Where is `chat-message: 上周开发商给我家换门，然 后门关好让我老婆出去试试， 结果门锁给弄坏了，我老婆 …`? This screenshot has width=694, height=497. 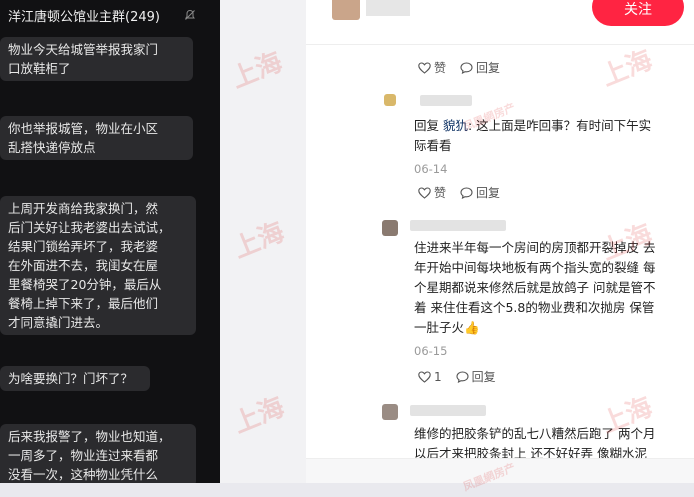 chat-message: 上周开发商给我家换门，然 后门关好让我老婆出去试试， 结果门锁给弄坏了，我老婆 … is located at coordinates (98, 265).